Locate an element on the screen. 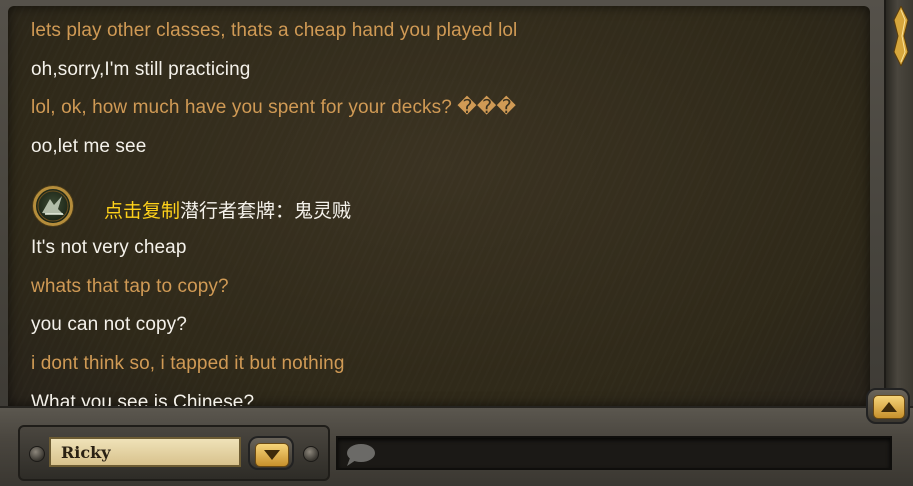 This screenshot has height=486, width=913. chat-message: whats that tap to copy? is located at coordinates (130, 286).